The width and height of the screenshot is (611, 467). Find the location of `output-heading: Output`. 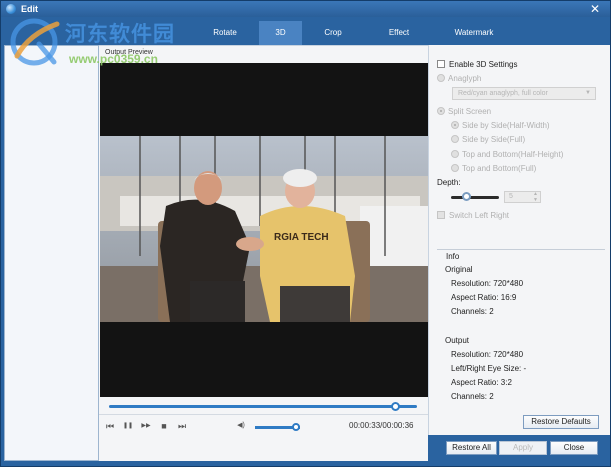

output-heading: Output is located at coordinates (457, 340).